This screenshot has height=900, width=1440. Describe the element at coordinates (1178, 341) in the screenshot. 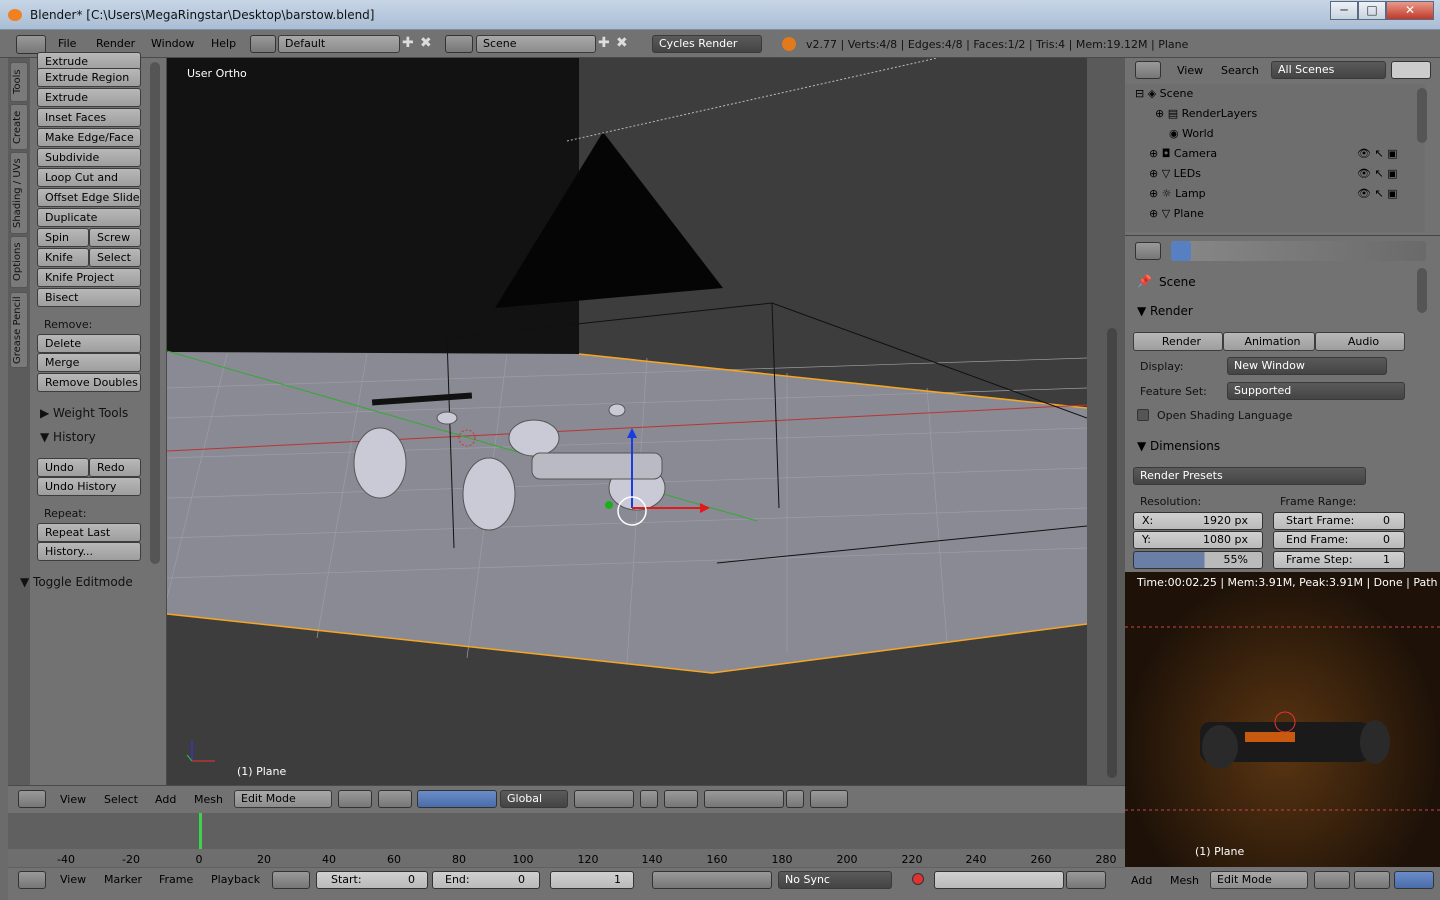

I see `render-button: Render` at that location.